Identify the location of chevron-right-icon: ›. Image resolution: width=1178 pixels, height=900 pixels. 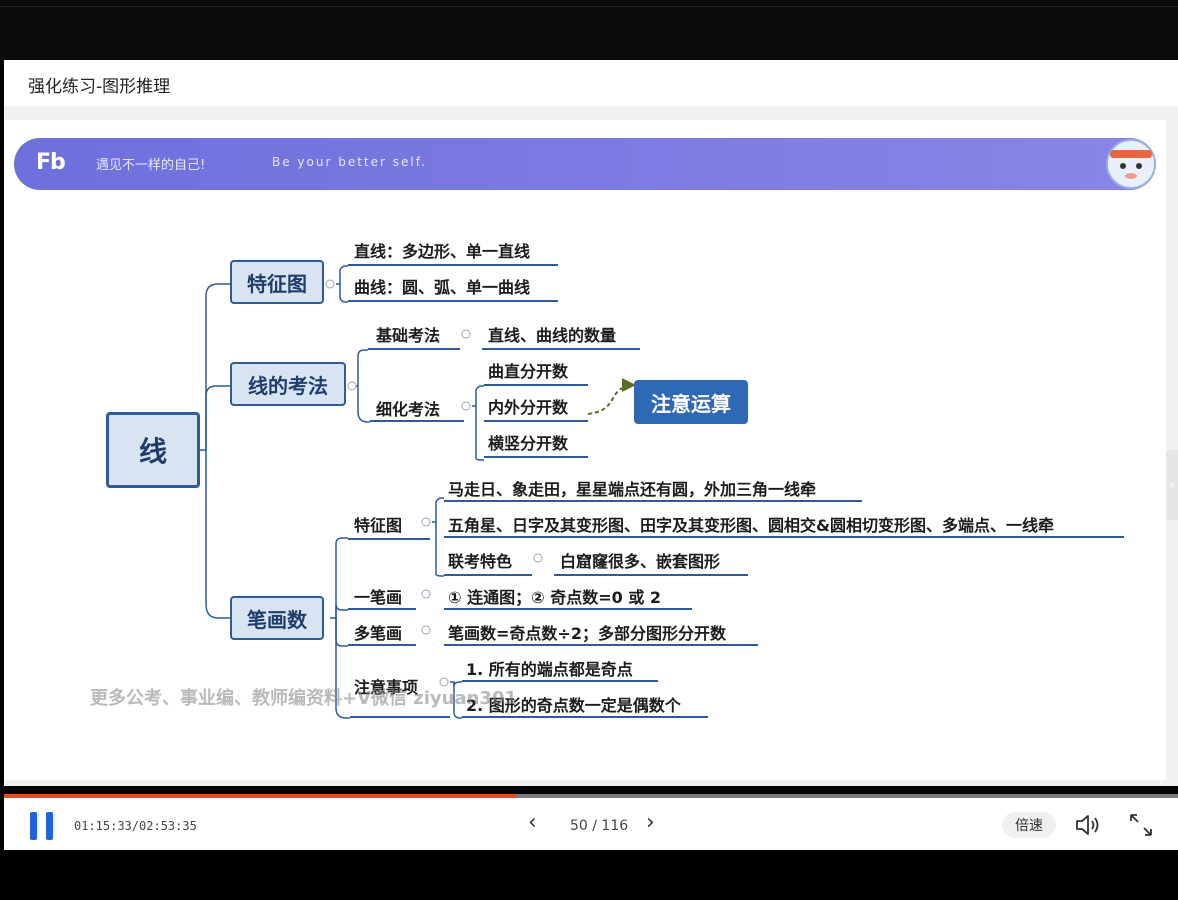
(1172, 485).